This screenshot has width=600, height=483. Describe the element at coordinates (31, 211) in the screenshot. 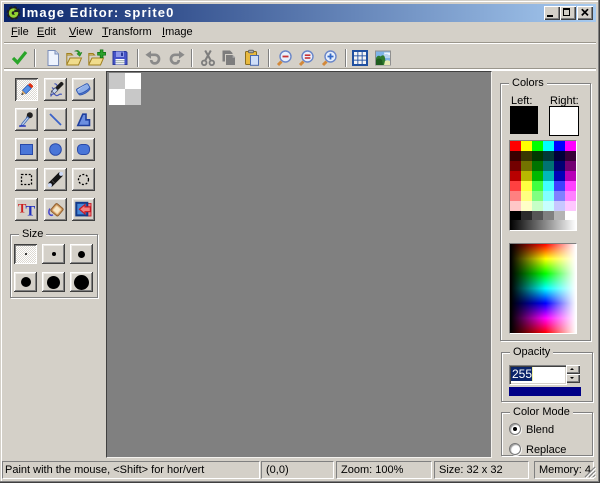

I see `svg-text: T` at that location.